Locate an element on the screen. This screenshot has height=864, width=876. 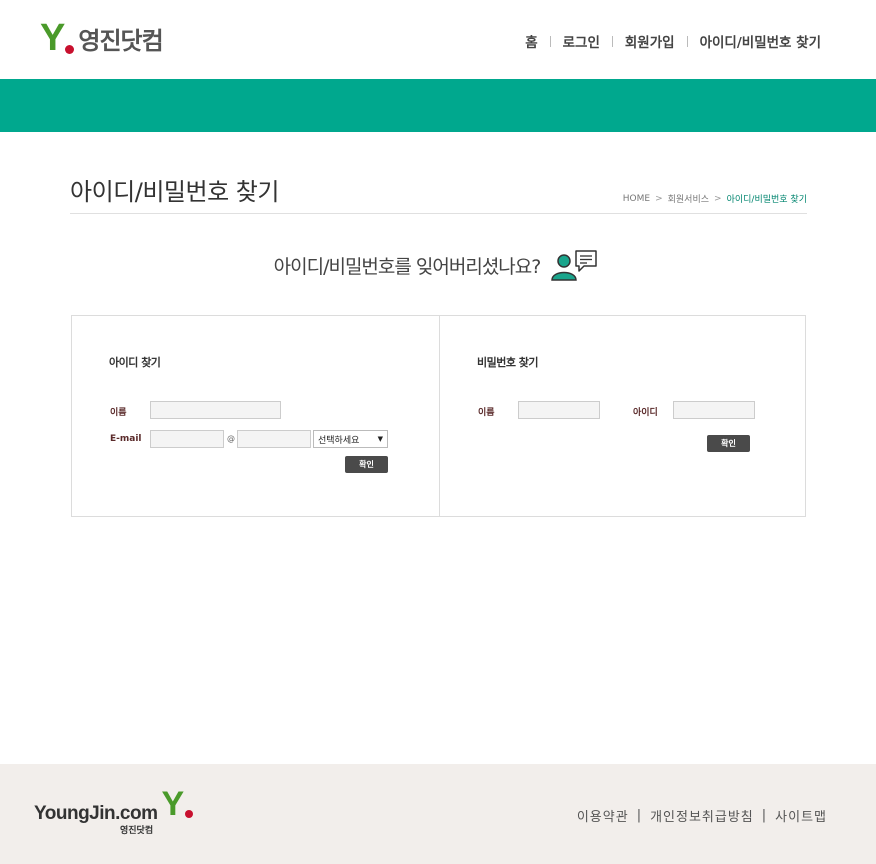
nav-login: 로그인 is located at coordinates (581, 41).